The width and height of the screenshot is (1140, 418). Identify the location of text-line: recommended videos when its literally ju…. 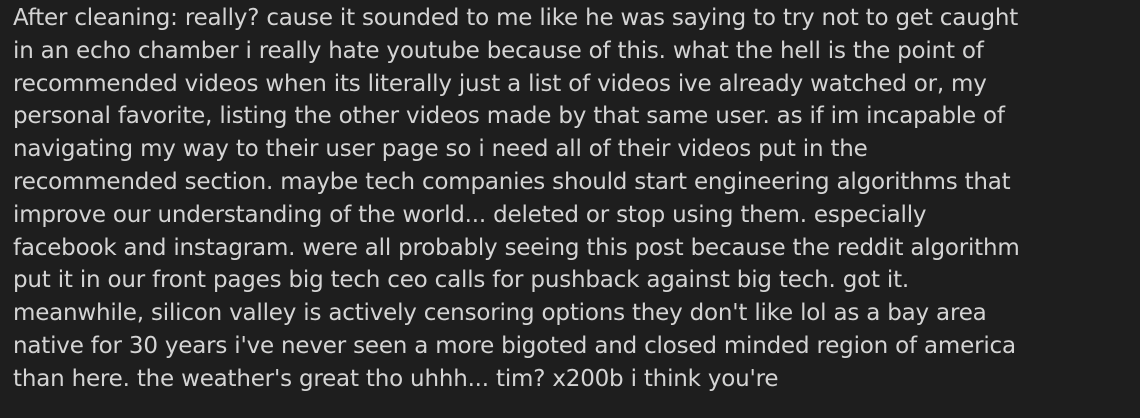
(500, 83).